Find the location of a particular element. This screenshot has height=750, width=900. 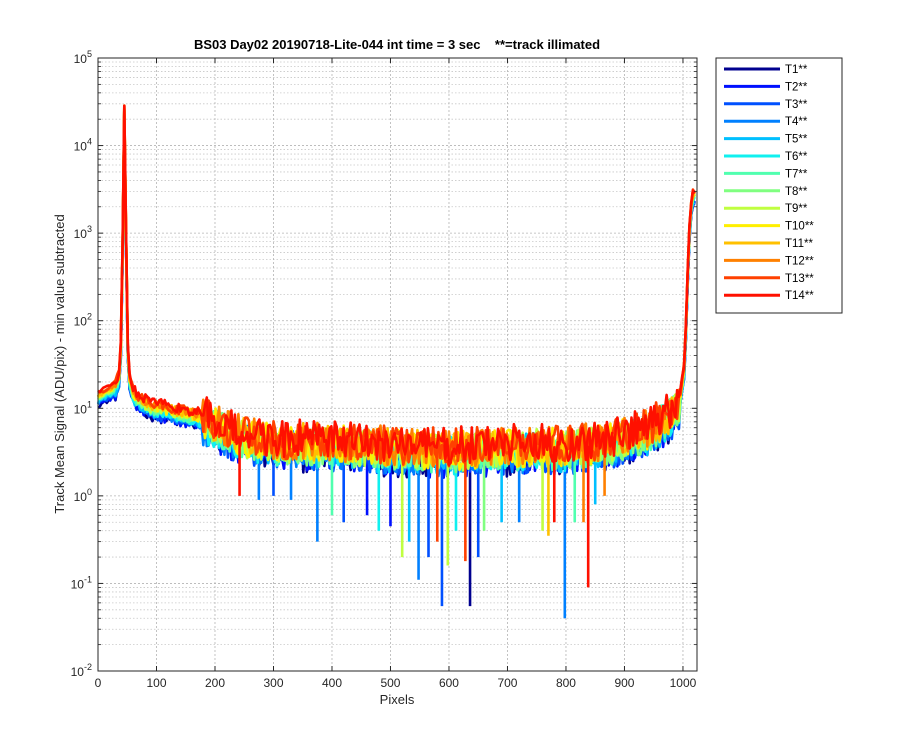

legend-entry-label: T1** is located at coordinates (796, 70).